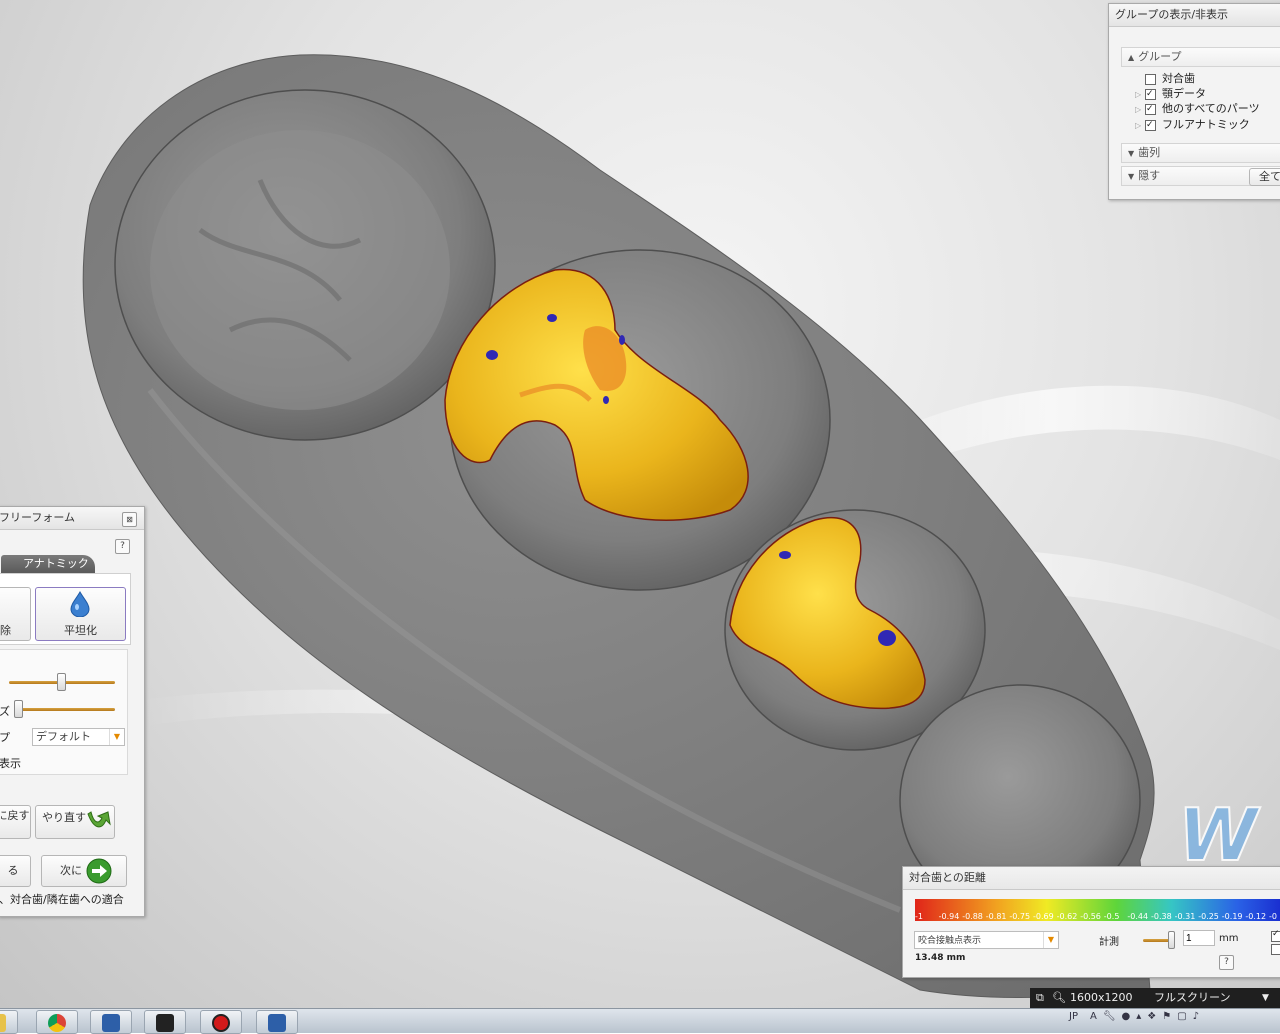 This screenshot has width=1280, height=1034. Describe the element at coordinates (84, 871) in the screenshot. I see `next-button: 次に` at that location.